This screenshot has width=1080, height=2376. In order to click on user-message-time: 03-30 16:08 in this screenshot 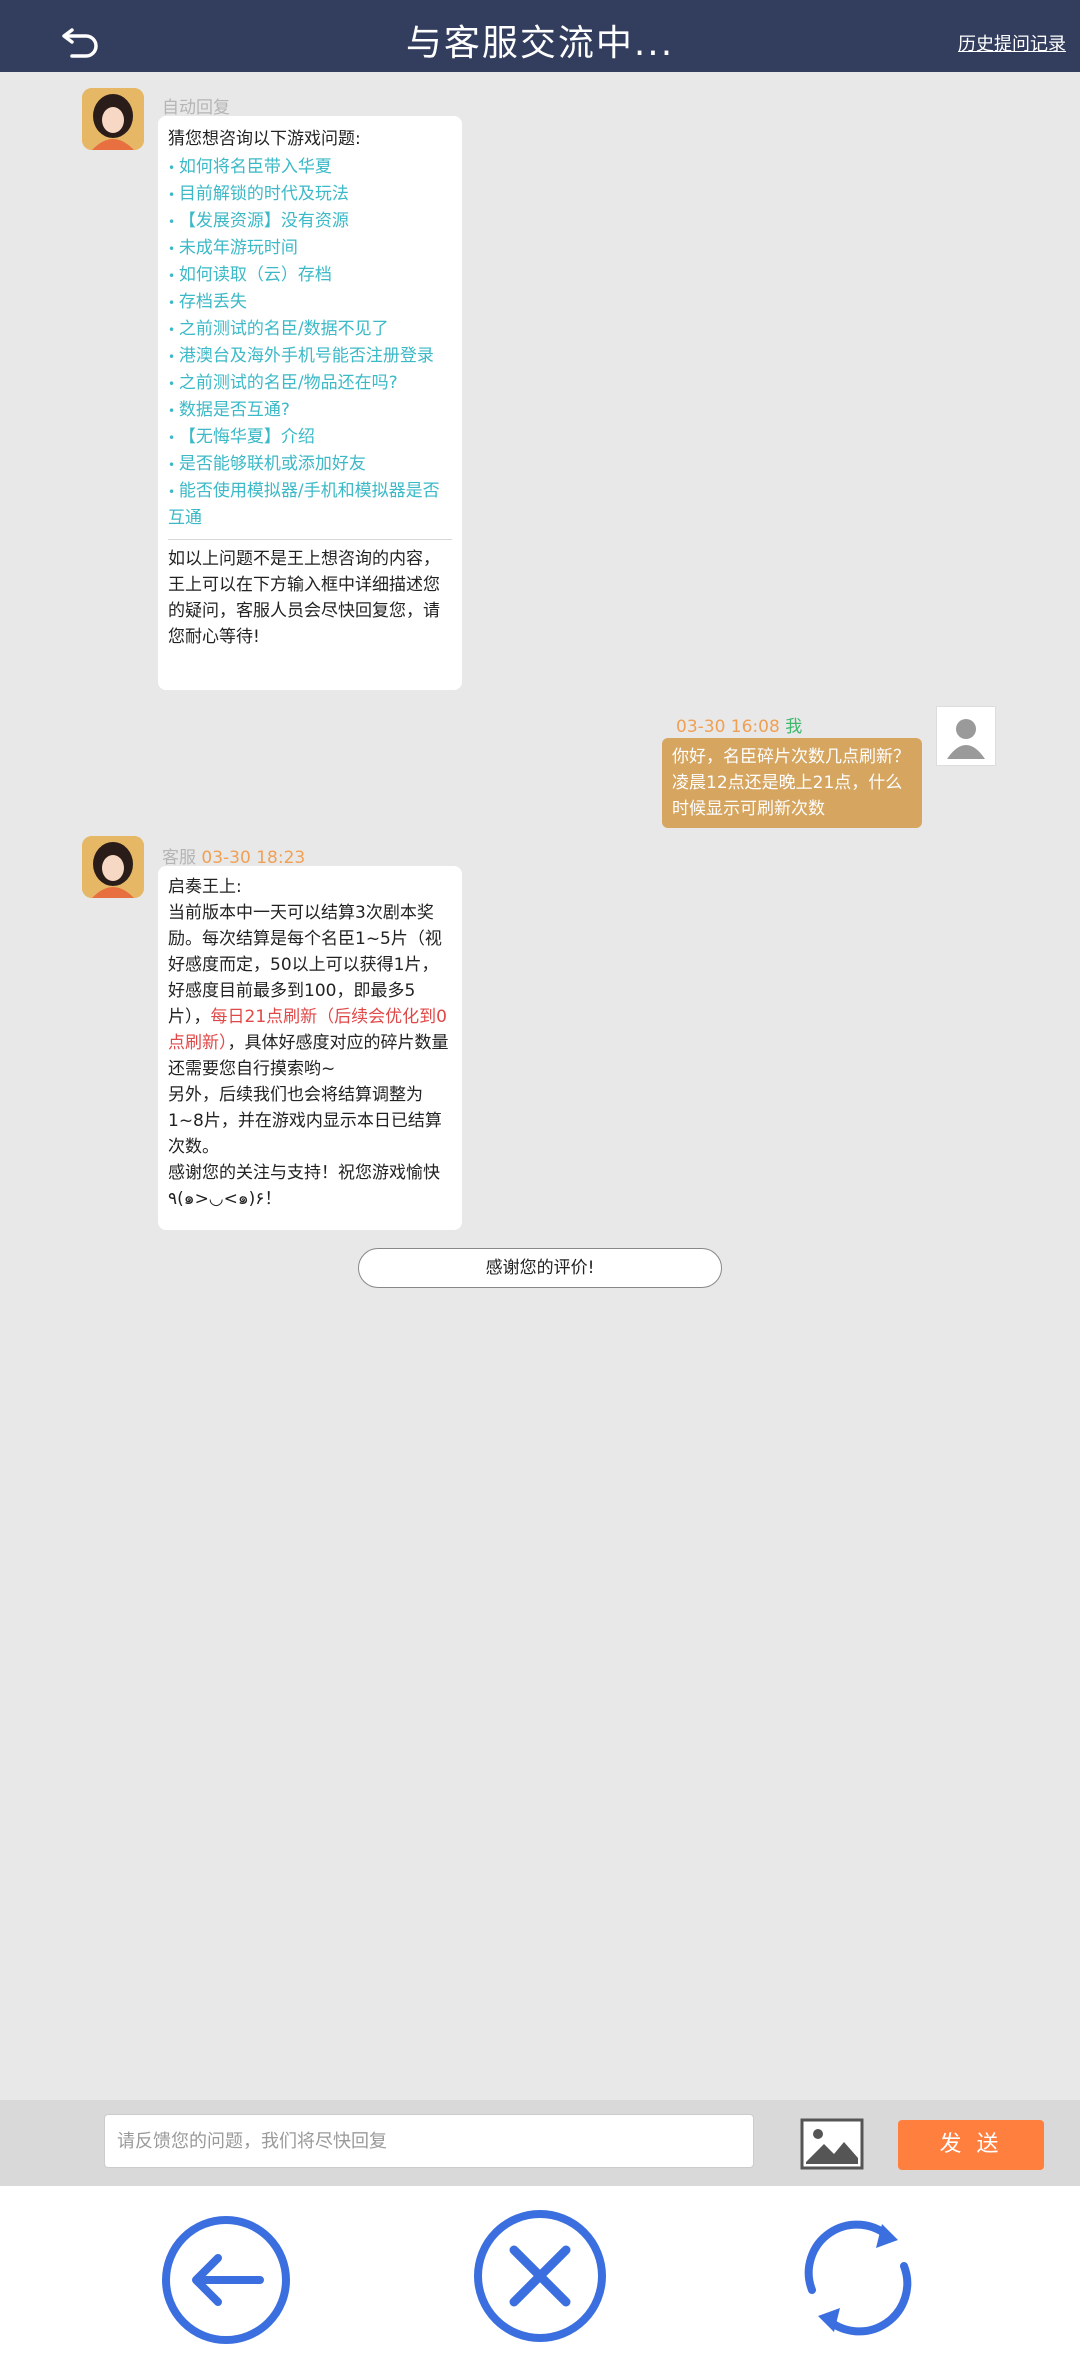, I will do `click(728, 727)`.